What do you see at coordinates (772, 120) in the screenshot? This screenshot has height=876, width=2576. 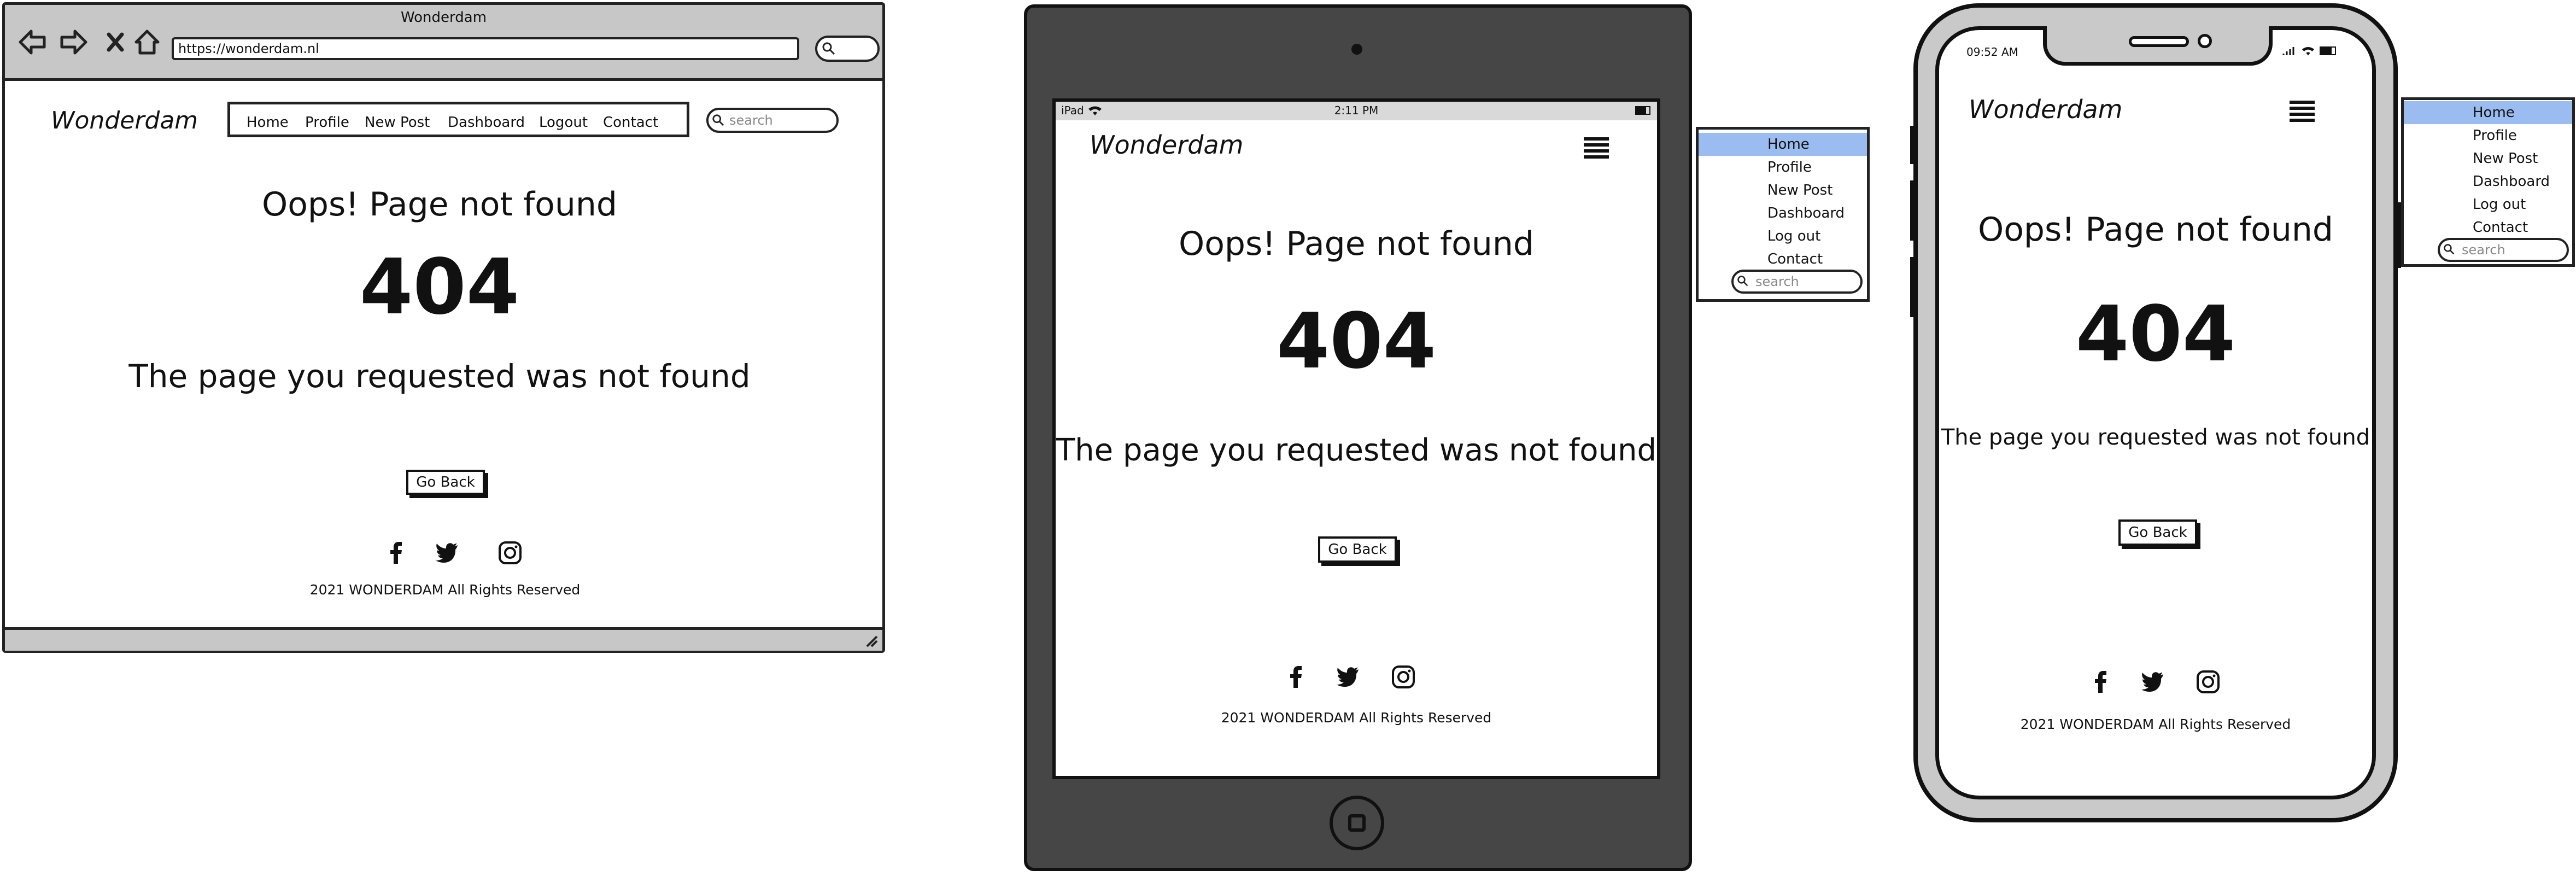 I see `search-input: search` at bounding box center [772, 120].